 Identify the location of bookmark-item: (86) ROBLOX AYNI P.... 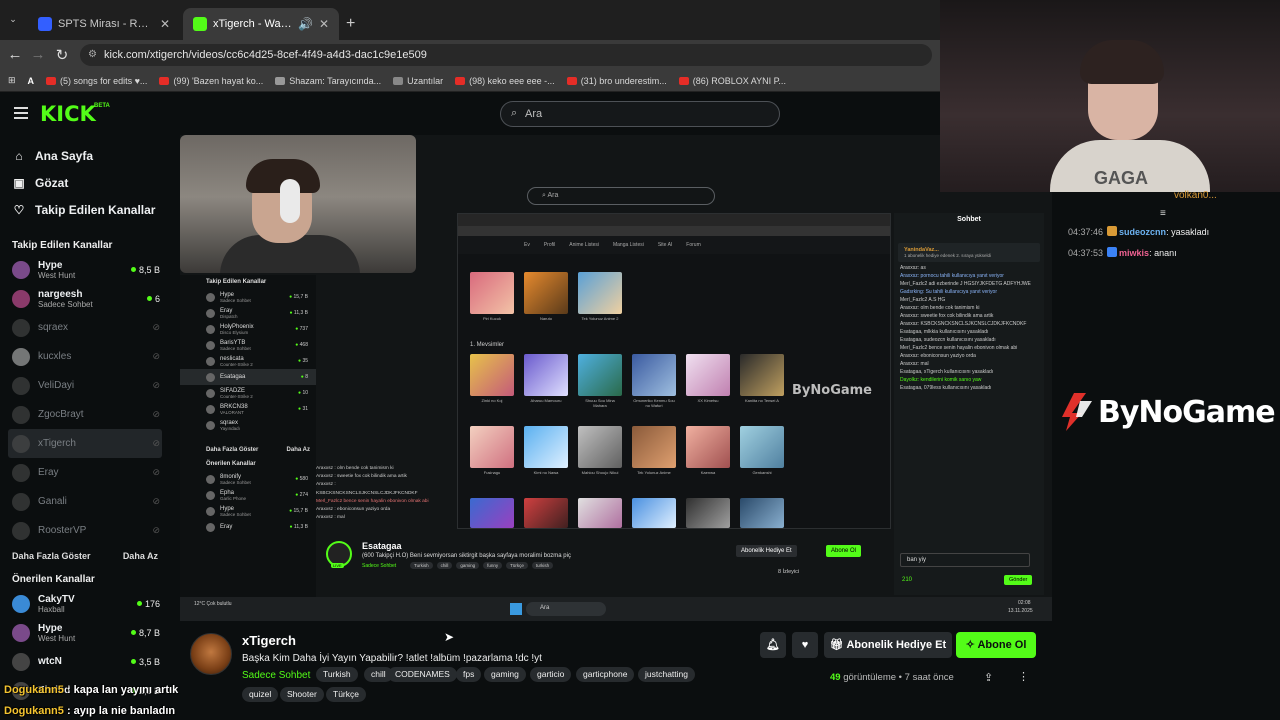
(732, 81).